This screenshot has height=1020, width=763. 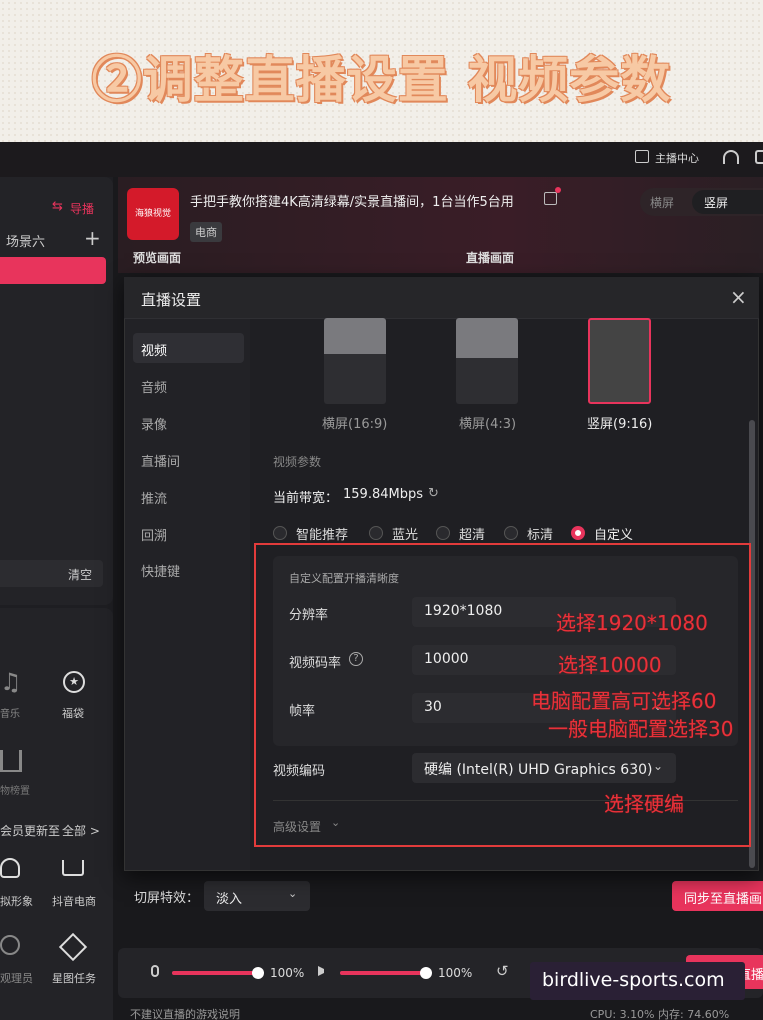 I want to click on quality-custom-radio, so click(x=578, y=533).